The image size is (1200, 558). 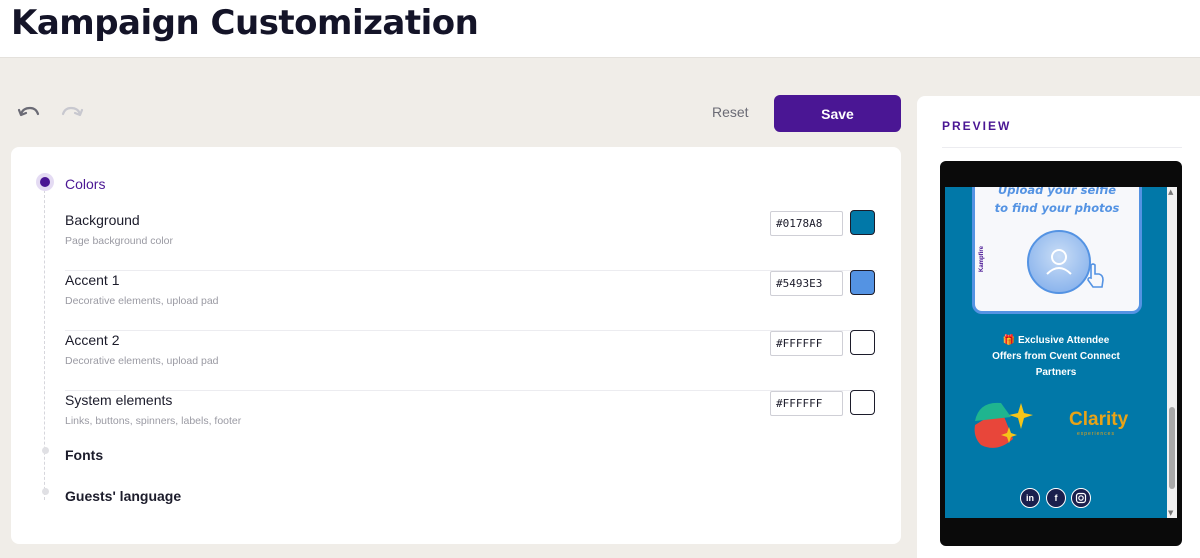 I want to click on upload-text-line2: to find your photos, so click(x=1057, y=208).